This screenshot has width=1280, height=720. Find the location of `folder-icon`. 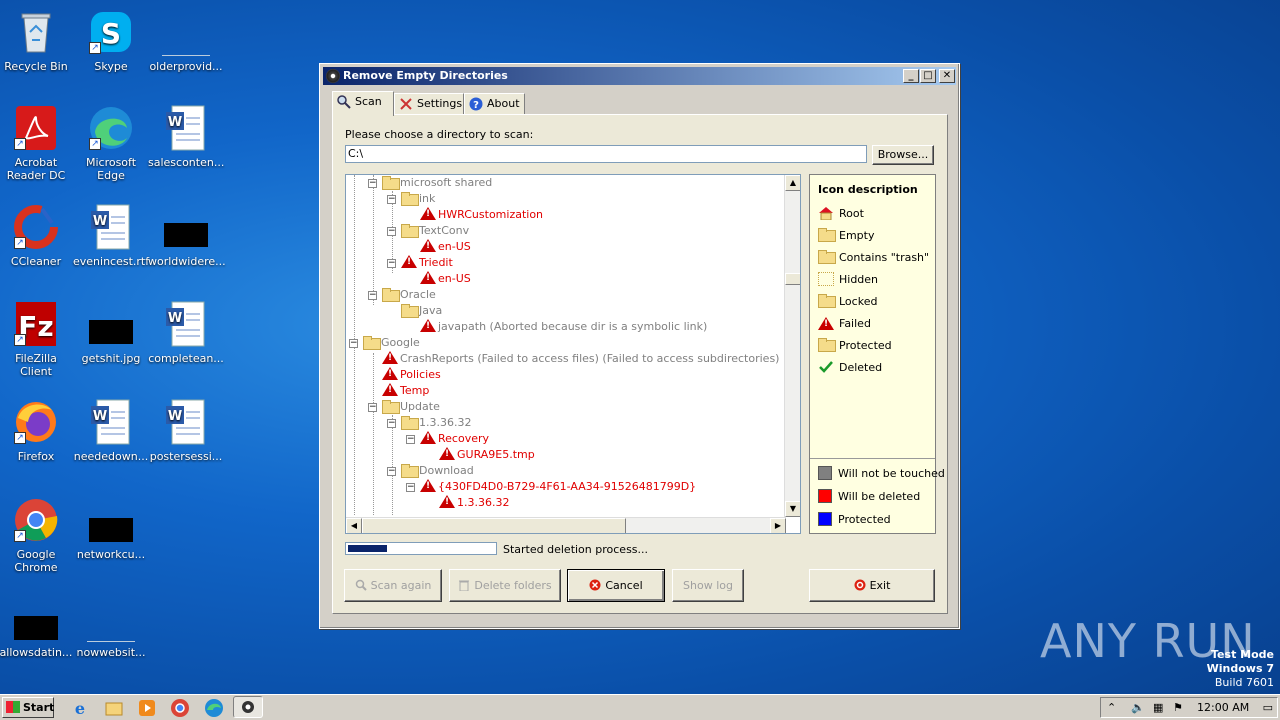

folder-icon is located at coordinates (410, 199).